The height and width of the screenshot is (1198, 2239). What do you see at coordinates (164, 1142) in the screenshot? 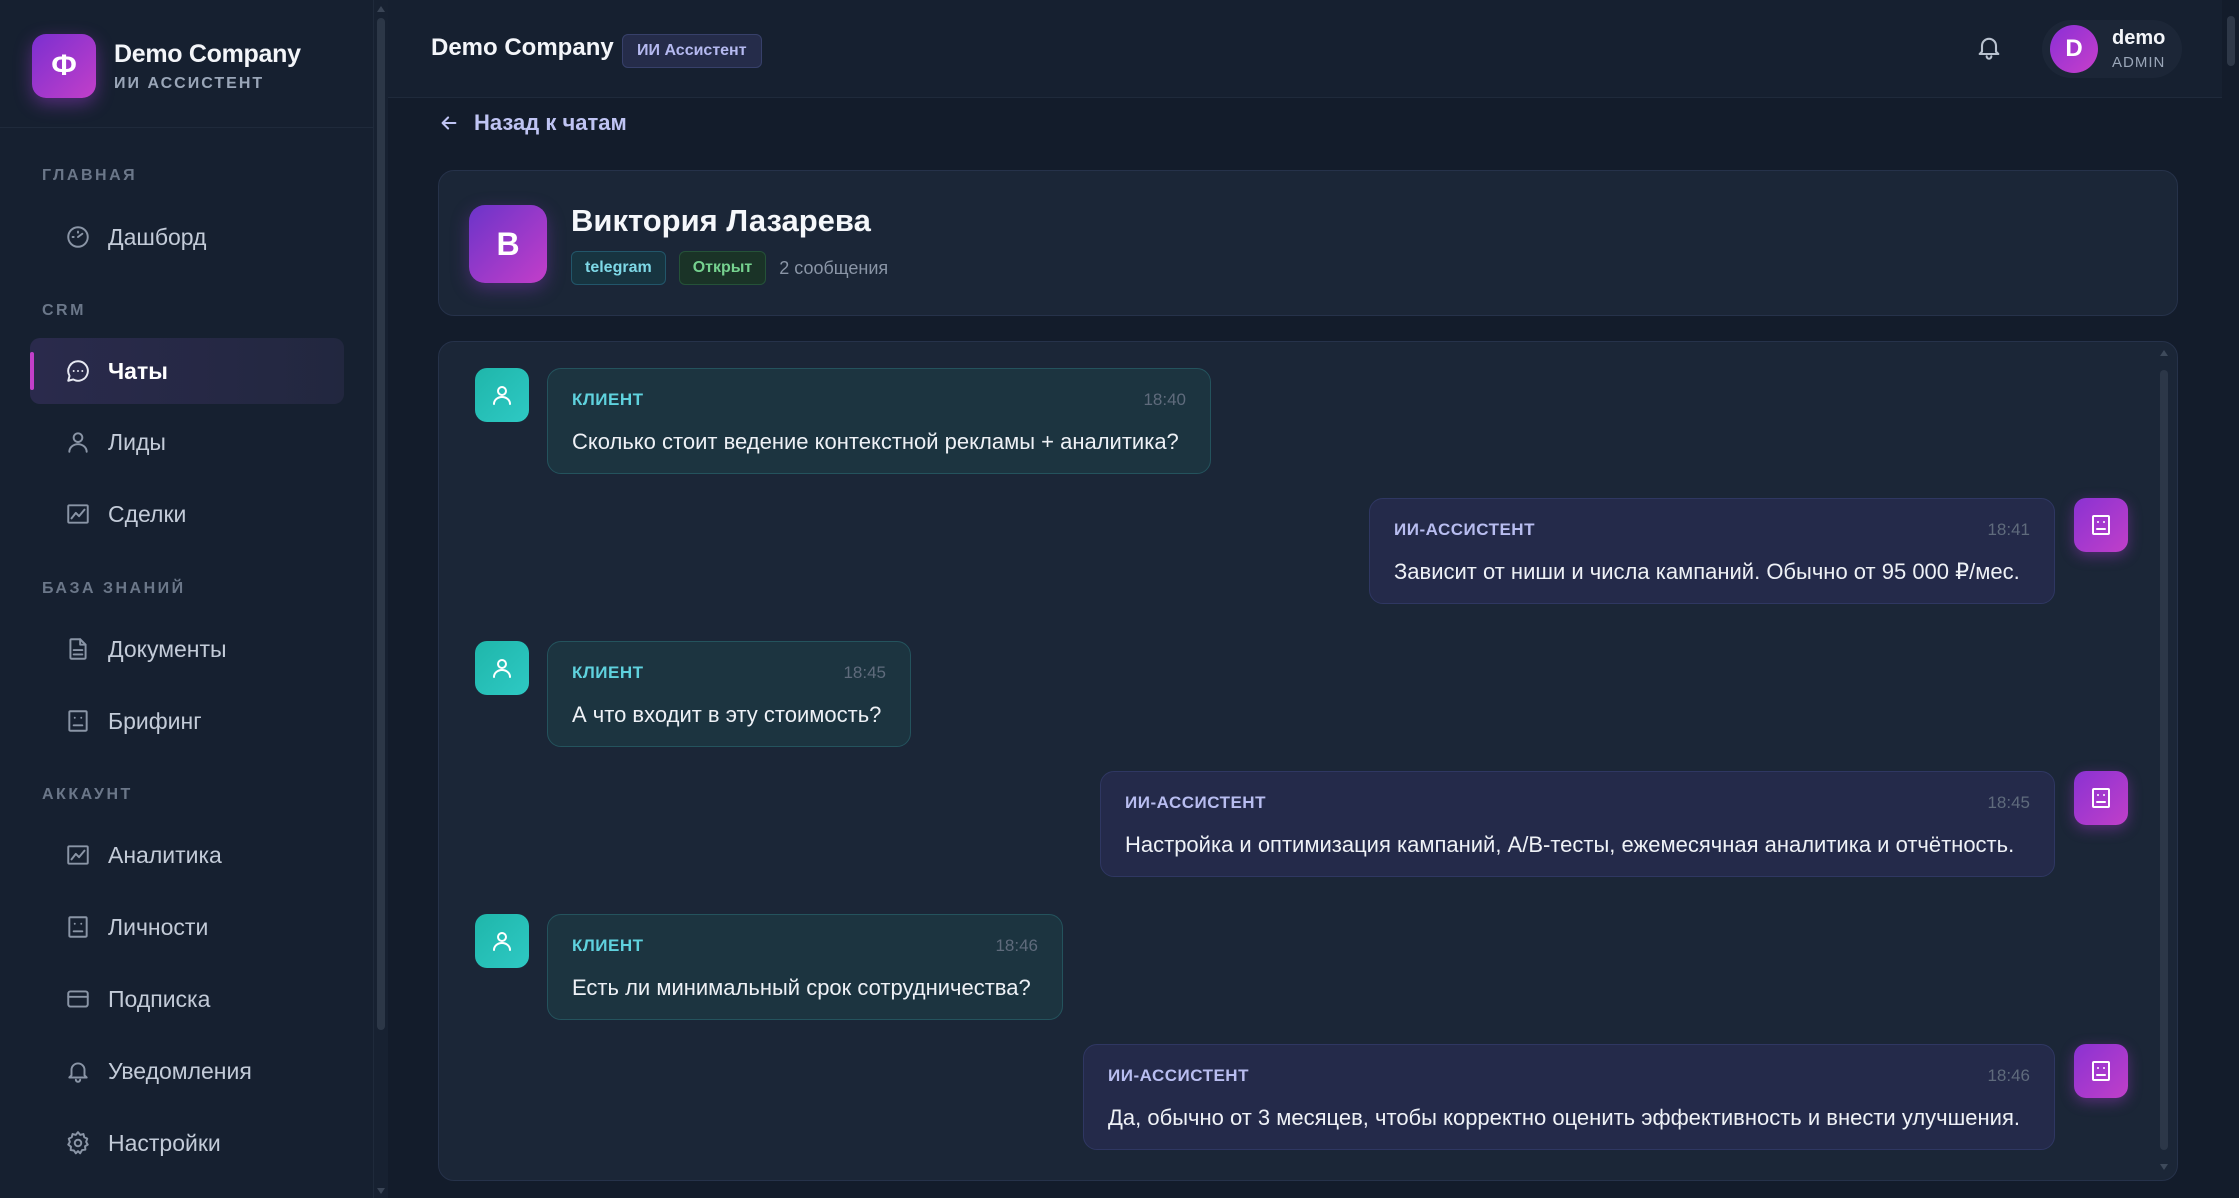
I see `sidebar-item-label: Настройки` at bounding box center [164, 1142].